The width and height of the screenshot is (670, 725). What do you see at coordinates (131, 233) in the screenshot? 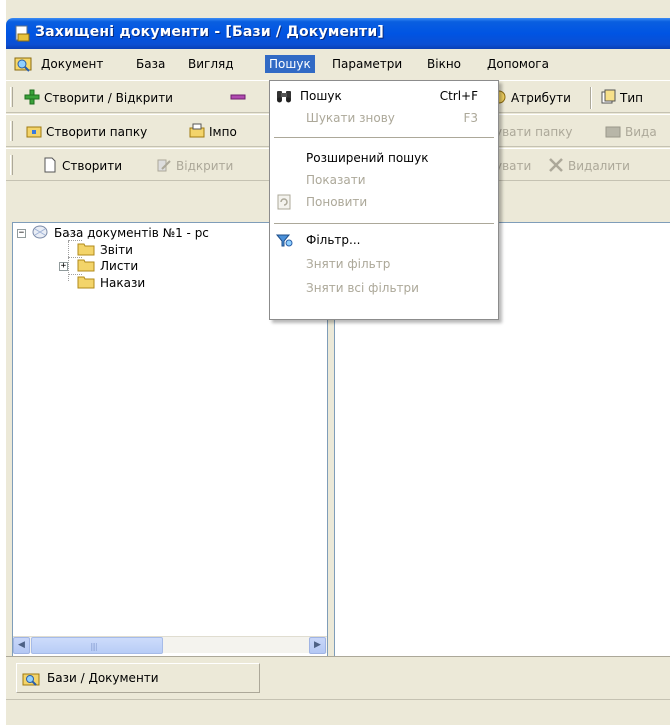
I see `tree-root-label: База документів №1 - рс` at bounding box center [131, 233].